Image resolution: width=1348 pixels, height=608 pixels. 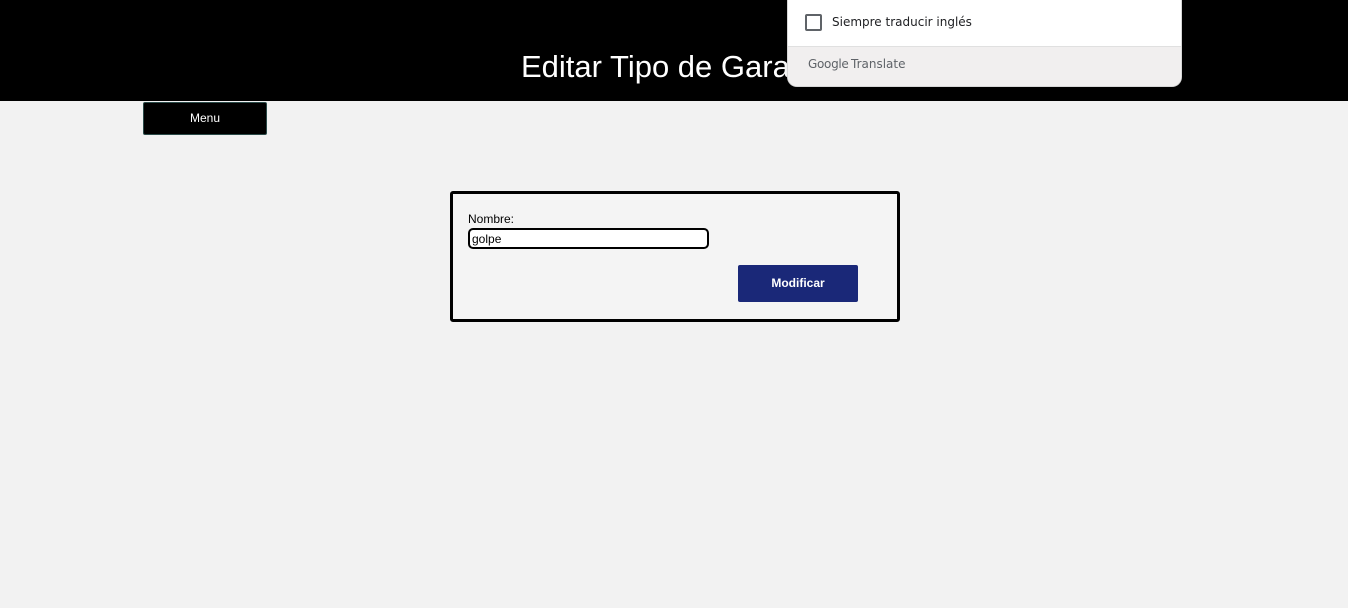 I want to click on modify-button: Modificar, so click(x=798, y=283).